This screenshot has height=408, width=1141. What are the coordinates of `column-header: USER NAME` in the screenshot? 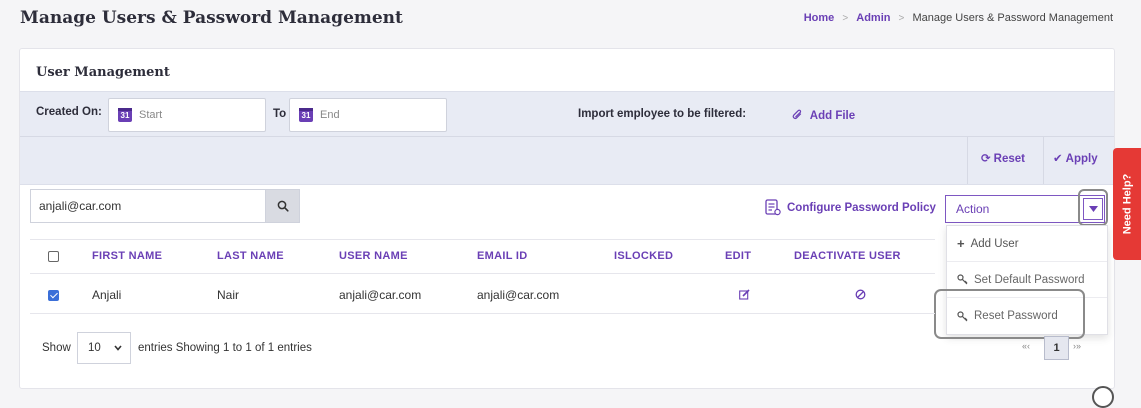 It's located at (373, 256).